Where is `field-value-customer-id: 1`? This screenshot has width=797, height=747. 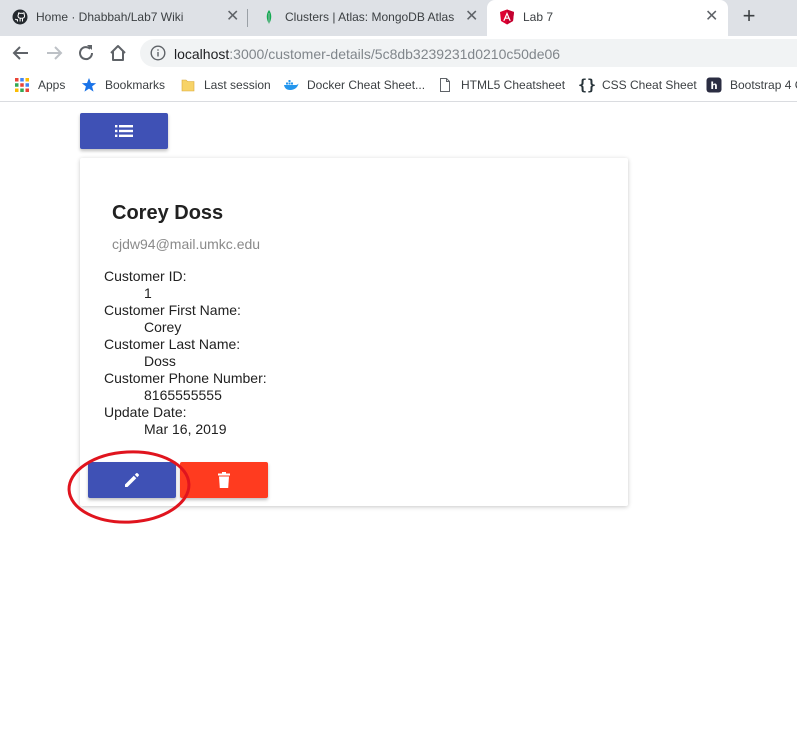 field-value-customer-id: 1 is located at coordinates (148, 293).